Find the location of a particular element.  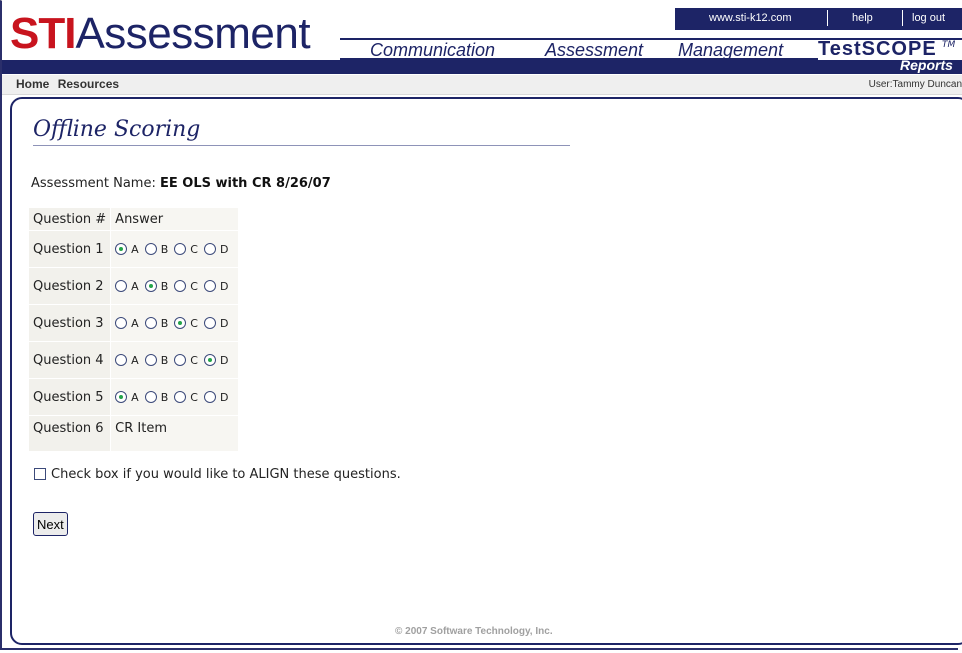

question-label: Question 6 is located at coordinates (69, 433).